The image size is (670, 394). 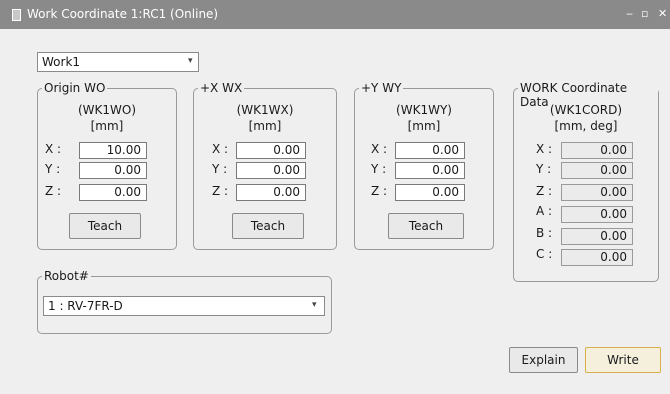 I want to click on xwx-x-input: 0.00, so click(x=271, y=150).